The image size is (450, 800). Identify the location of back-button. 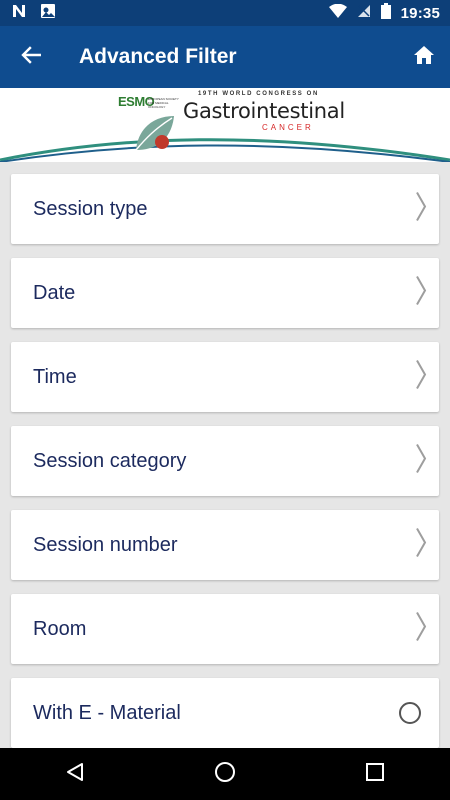
(31, 57).